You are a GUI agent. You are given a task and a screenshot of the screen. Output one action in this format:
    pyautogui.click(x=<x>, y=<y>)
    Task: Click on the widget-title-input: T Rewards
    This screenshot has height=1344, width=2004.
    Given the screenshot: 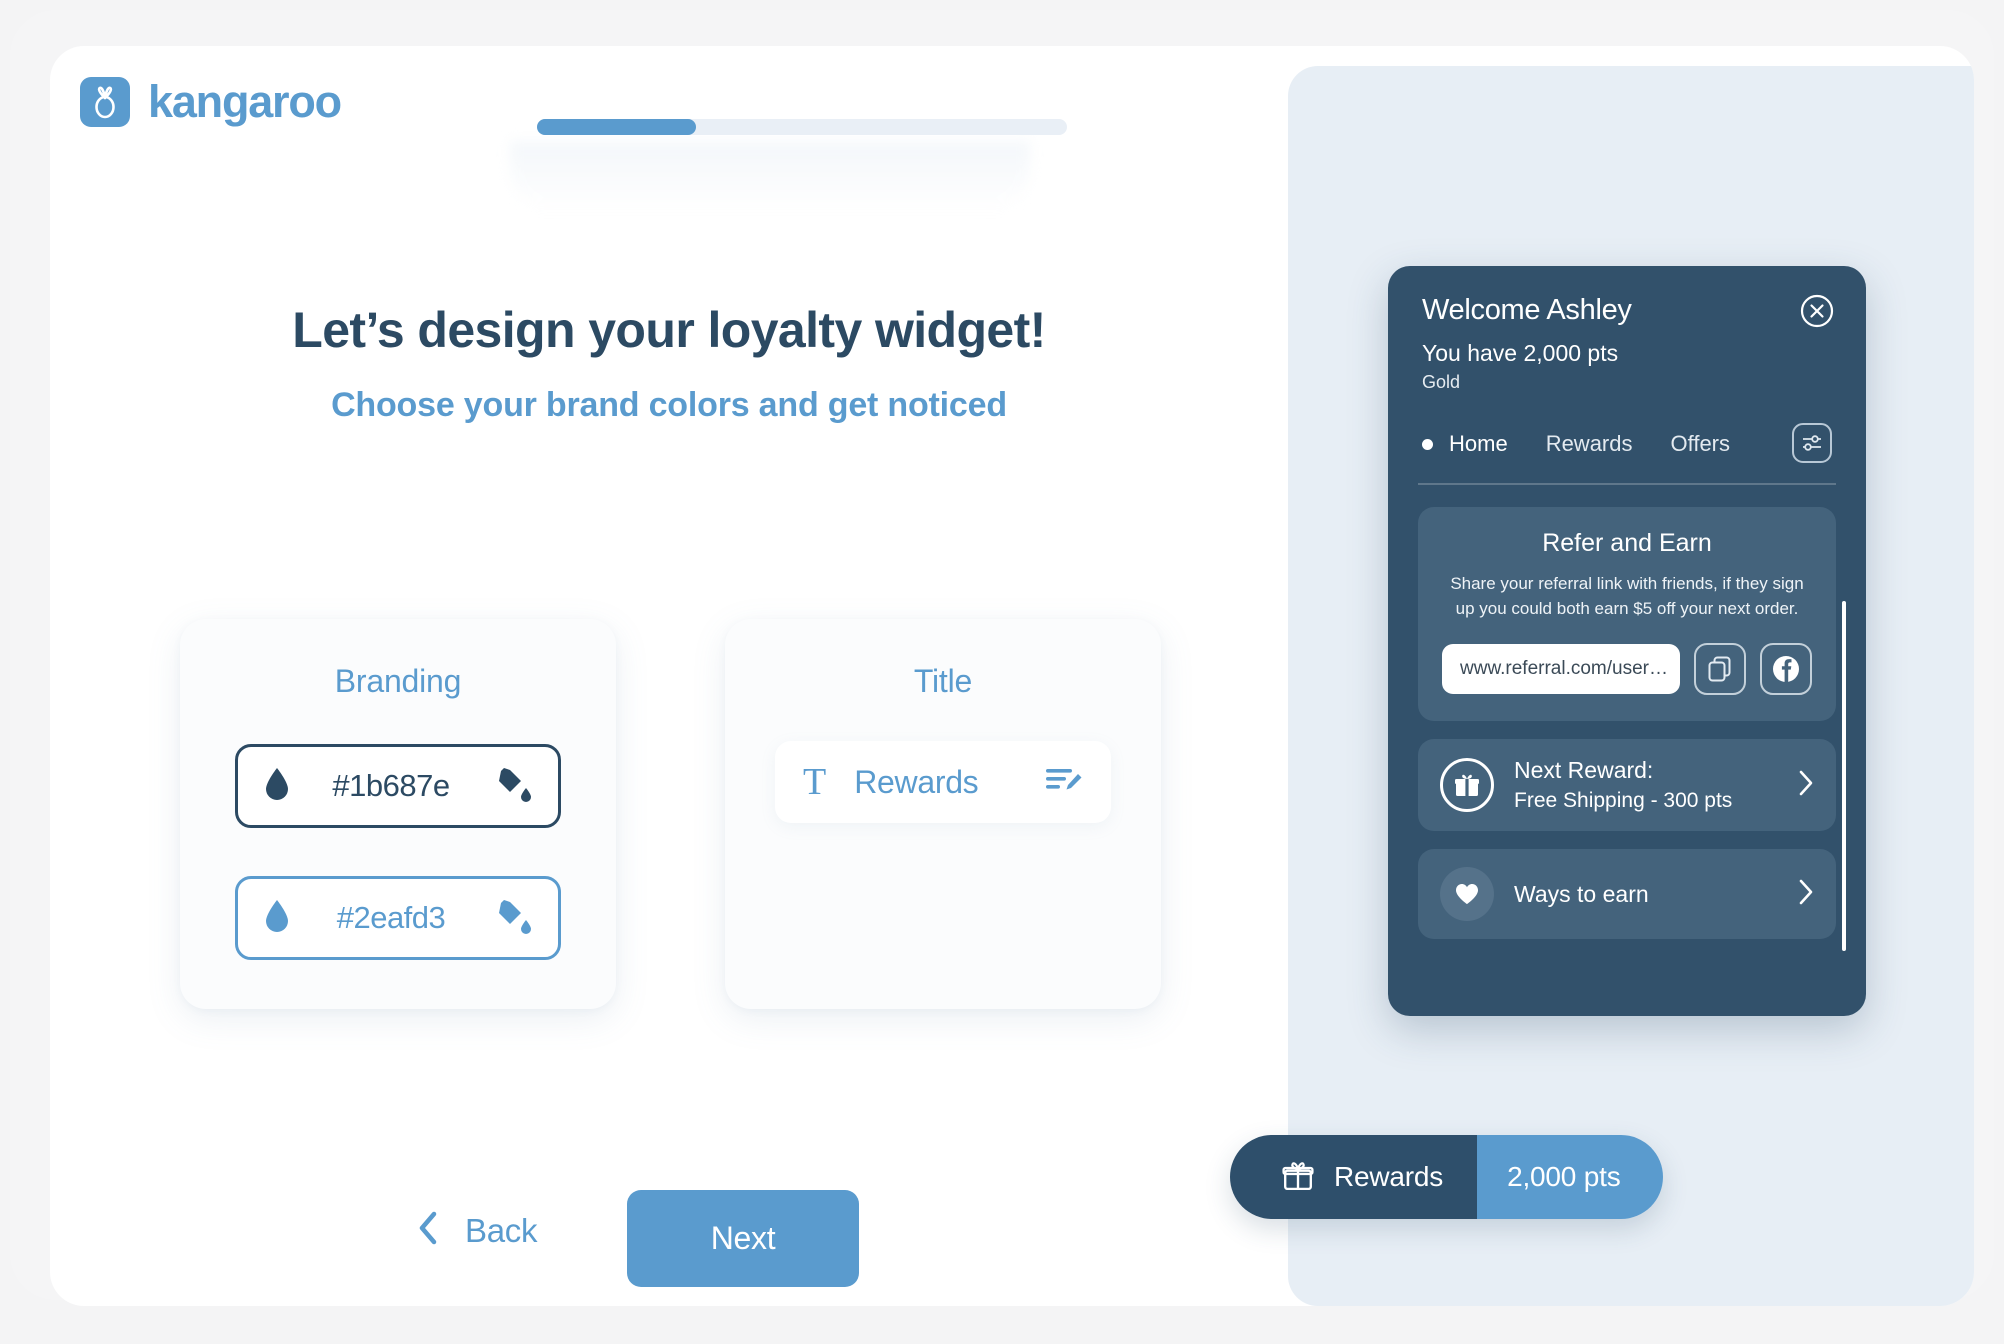 What is the action you would take?
    pyautogui.click(x=943, y=782)
    